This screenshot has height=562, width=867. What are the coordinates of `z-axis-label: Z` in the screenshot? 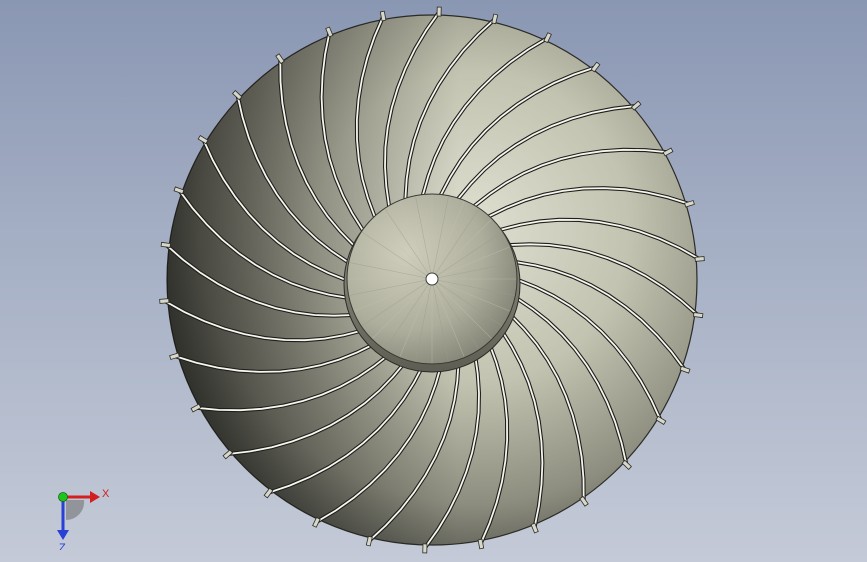 It's located at (62, 546).